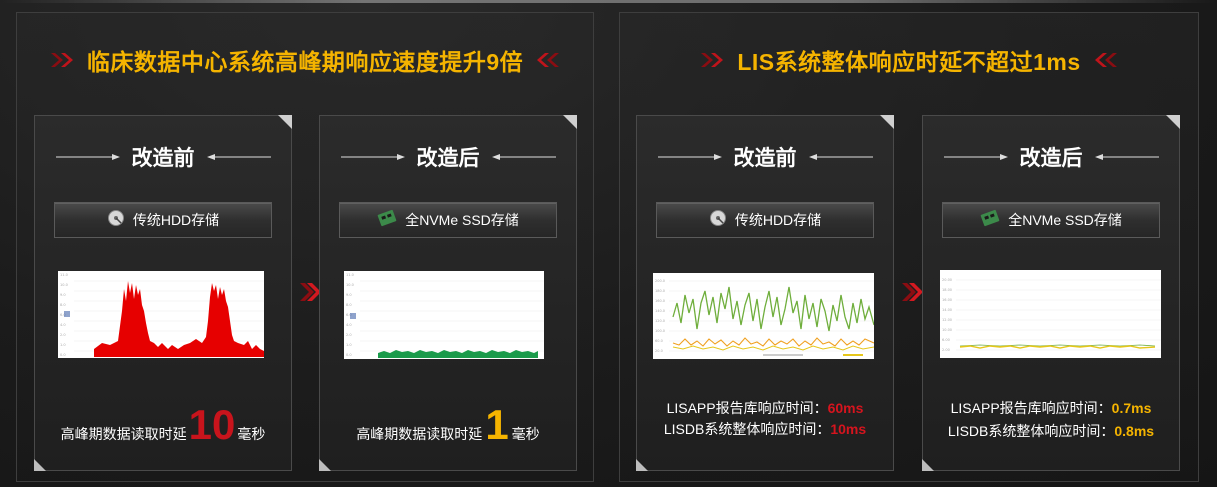 The image size is (1217, 487). What do you see at coordinates (444, 315) in the screenshot?
I see `chart-ssd-latency: 11.0 10.0 9.0 8.0 6.0 4.0 2.0 1.0 0.0` at bounding box center [444, 315].